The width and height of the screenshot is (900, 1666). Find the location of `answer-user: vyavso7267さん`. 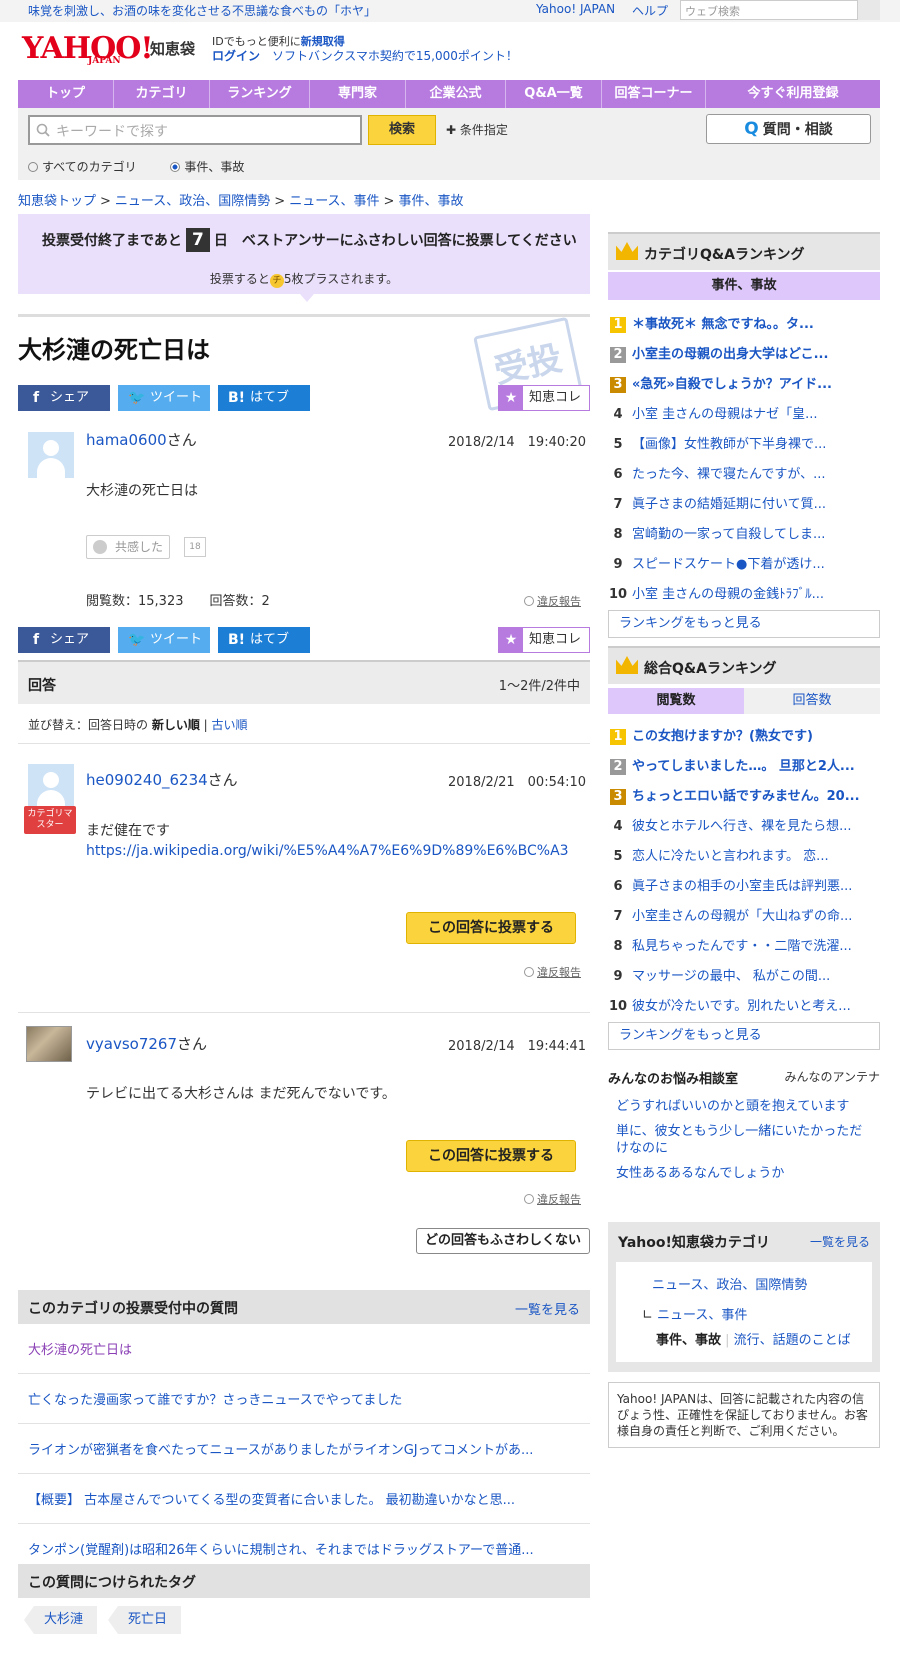

answer-user: vyavso7267さん is located at coordinates (146, 1043).